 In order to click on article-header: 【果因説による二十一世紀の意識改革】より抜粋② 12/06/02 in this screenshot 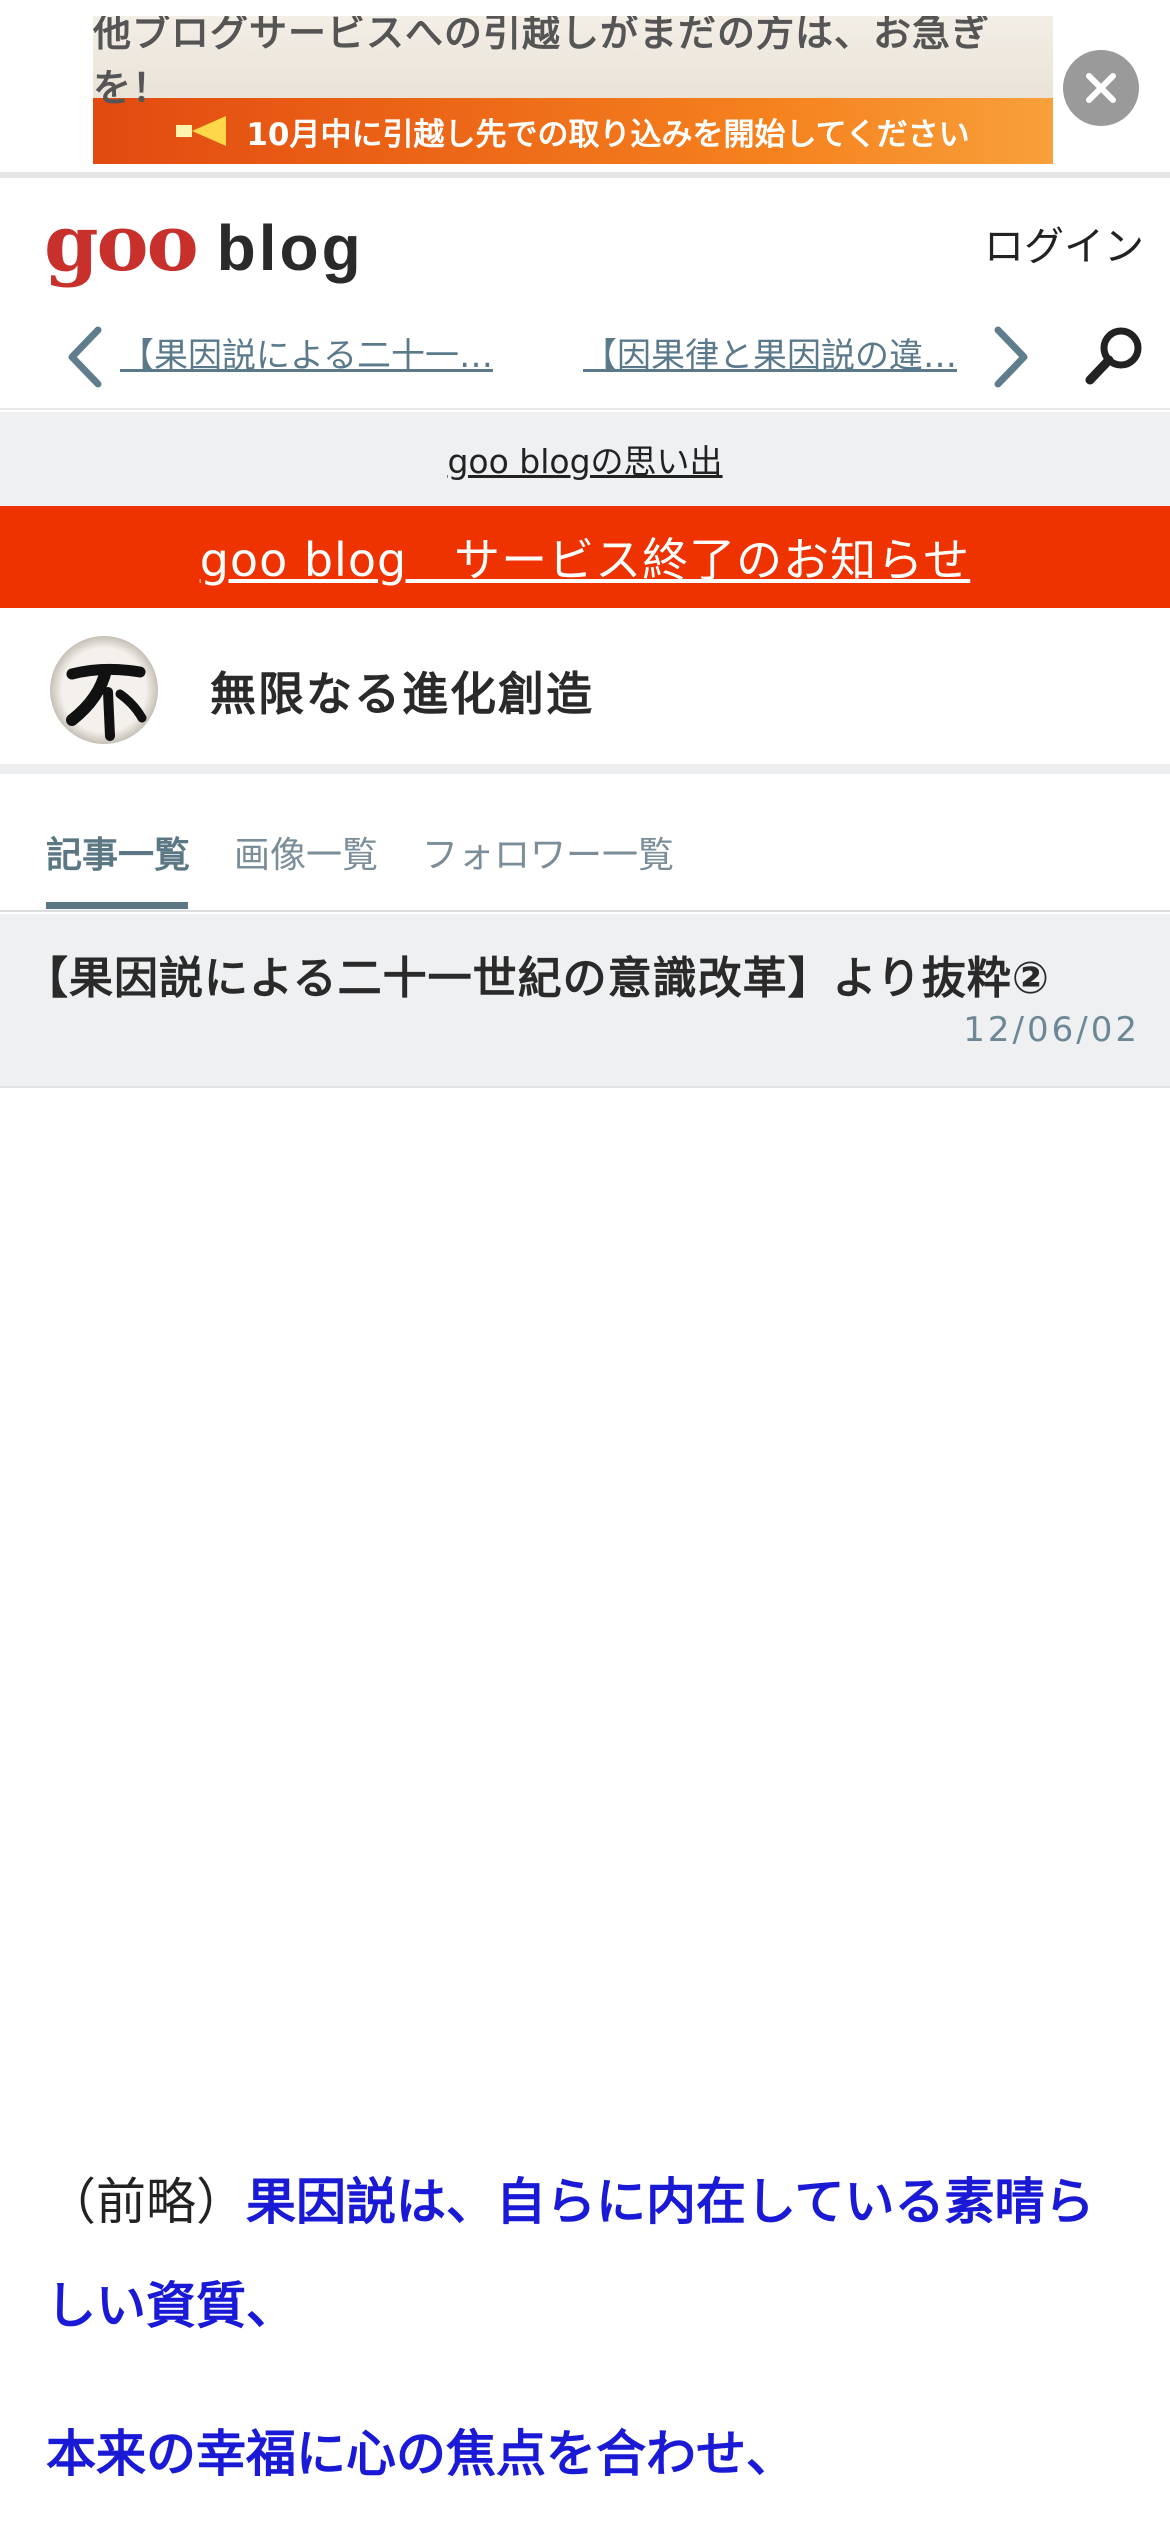, I will do `click(585, 1001)`.